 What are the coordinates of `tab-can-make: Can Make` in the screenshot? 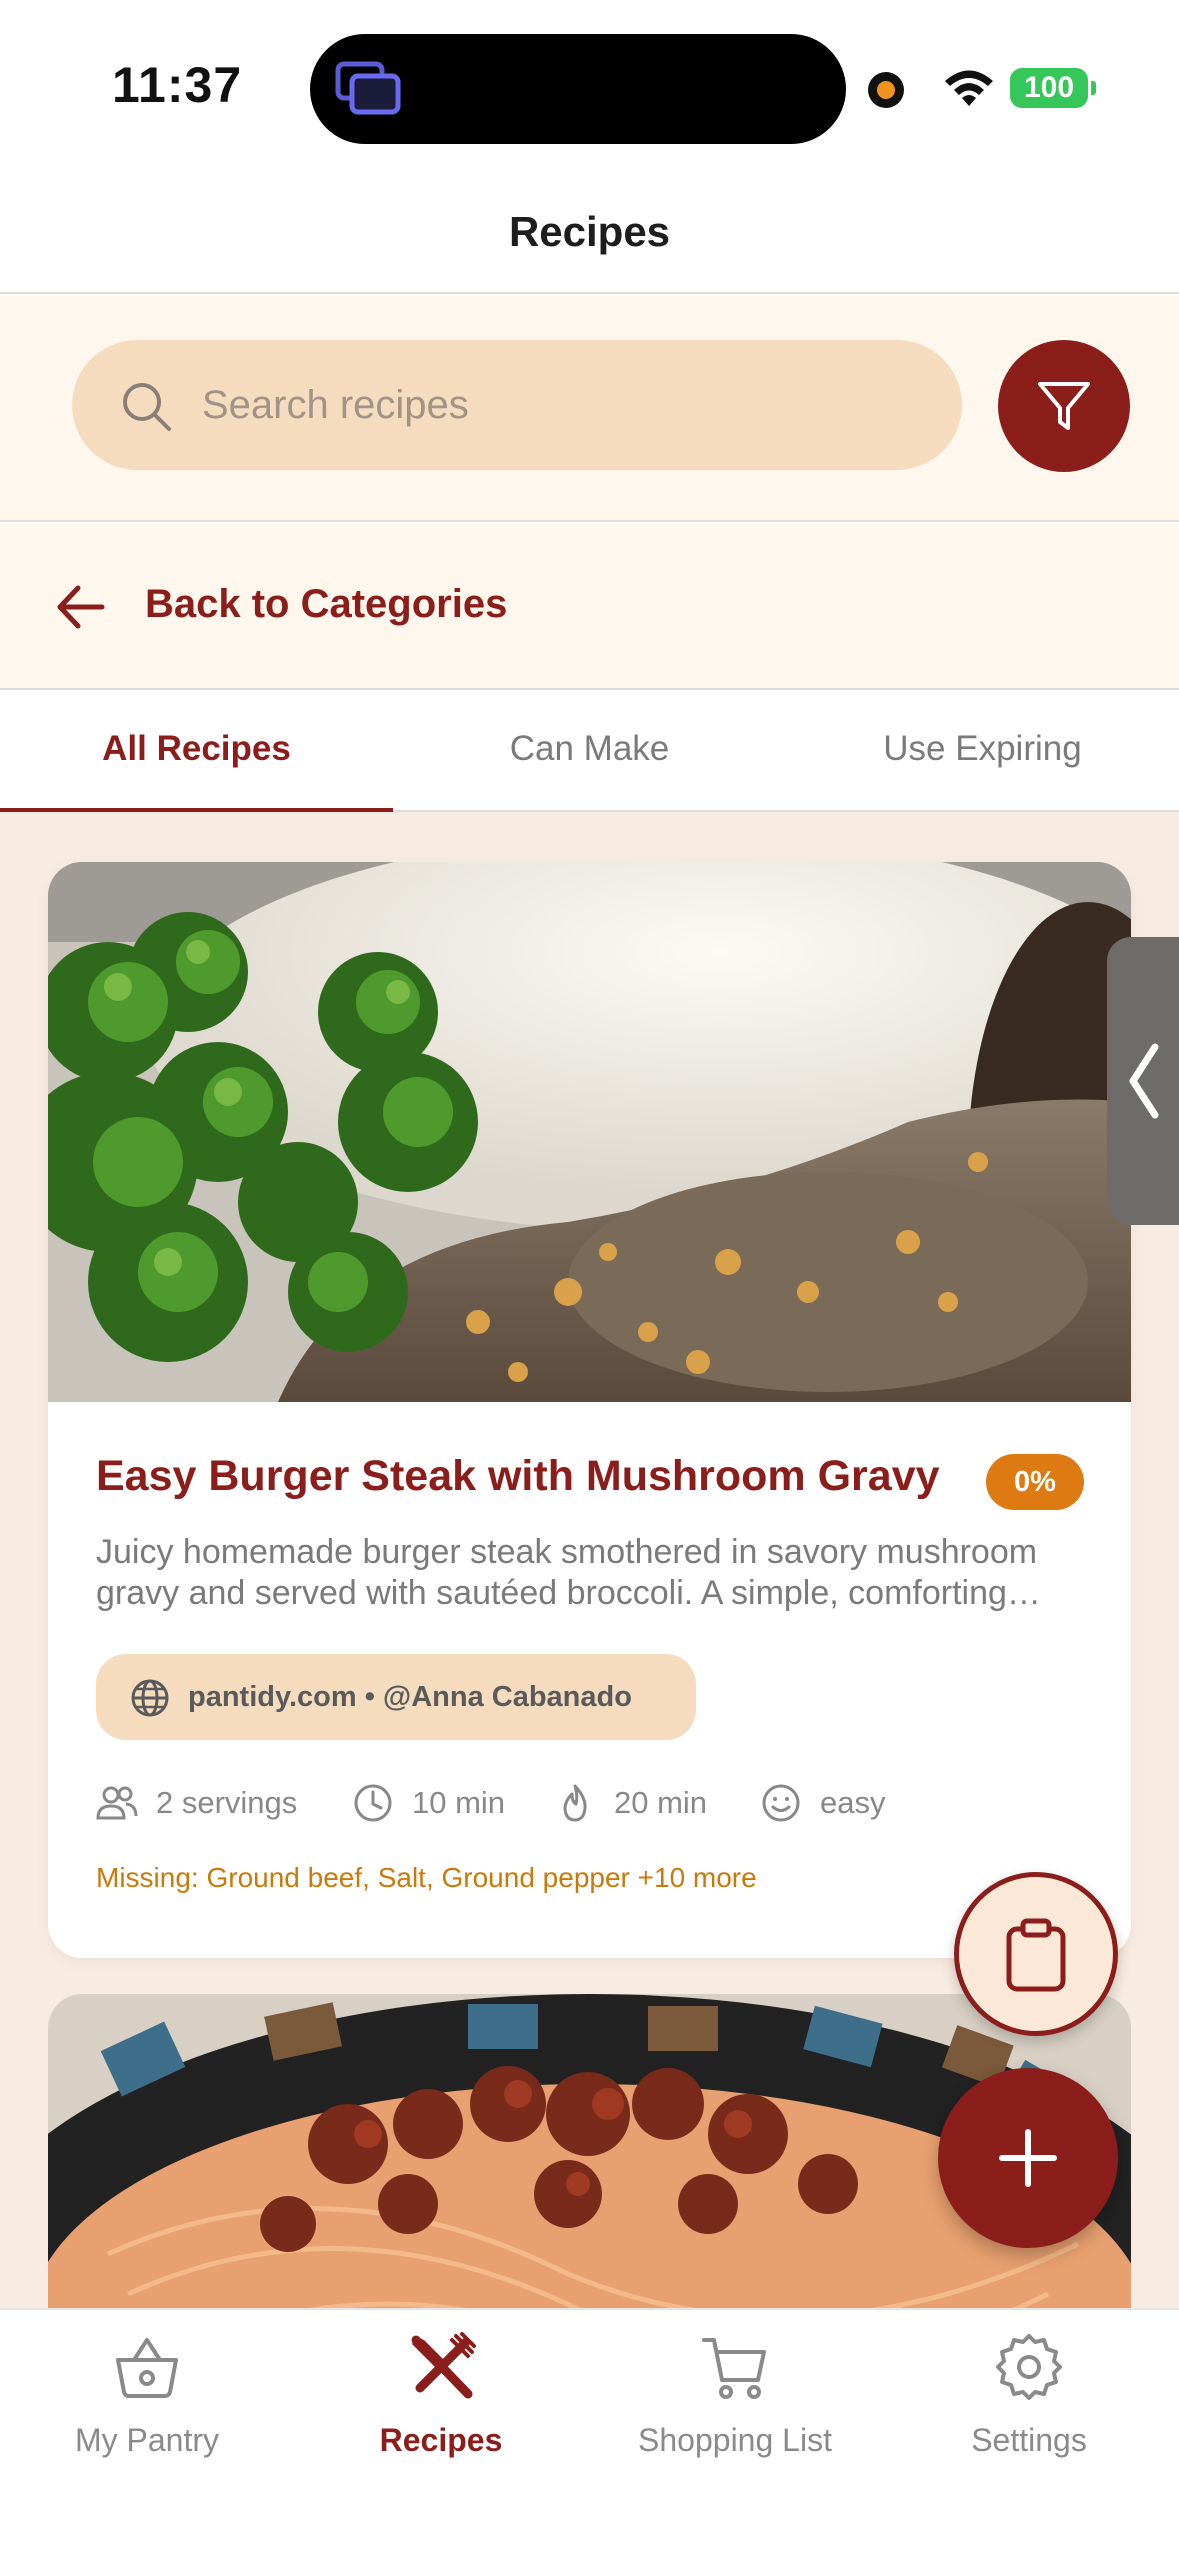 It's located at (589, 751).